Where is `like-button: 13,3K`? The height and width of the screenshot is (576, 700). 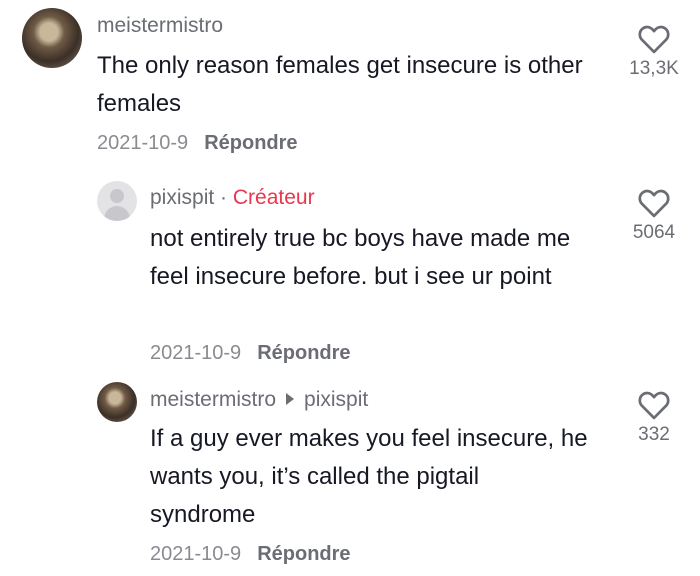
like-button: 13,3K is located at coordinates (654, 52).